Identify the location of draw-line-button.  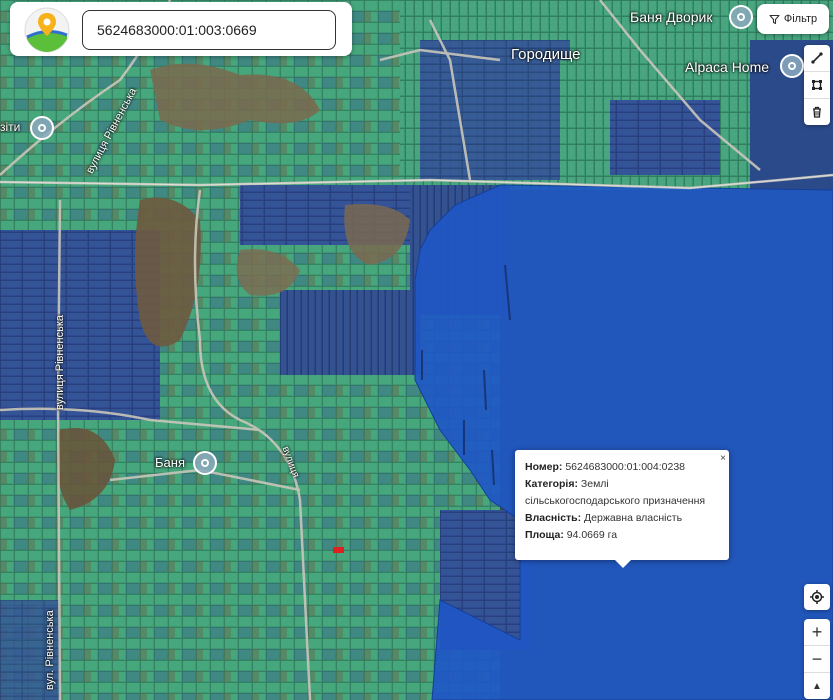
(817, 58).